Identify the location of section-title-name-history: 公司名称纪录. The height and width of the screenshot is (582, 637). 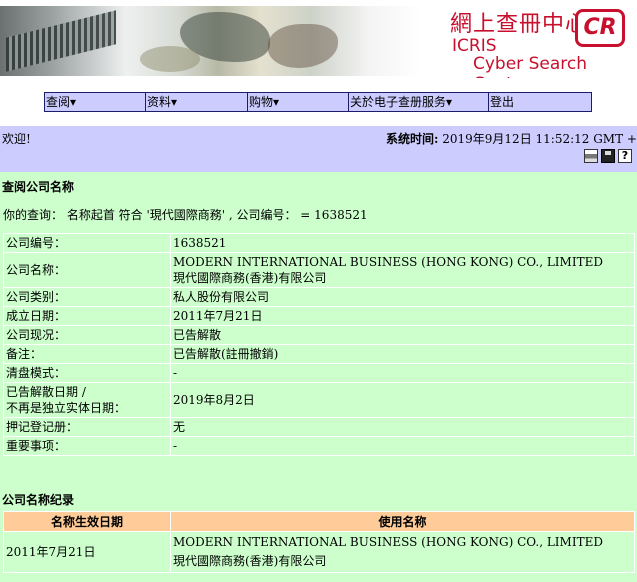
(38, 500).